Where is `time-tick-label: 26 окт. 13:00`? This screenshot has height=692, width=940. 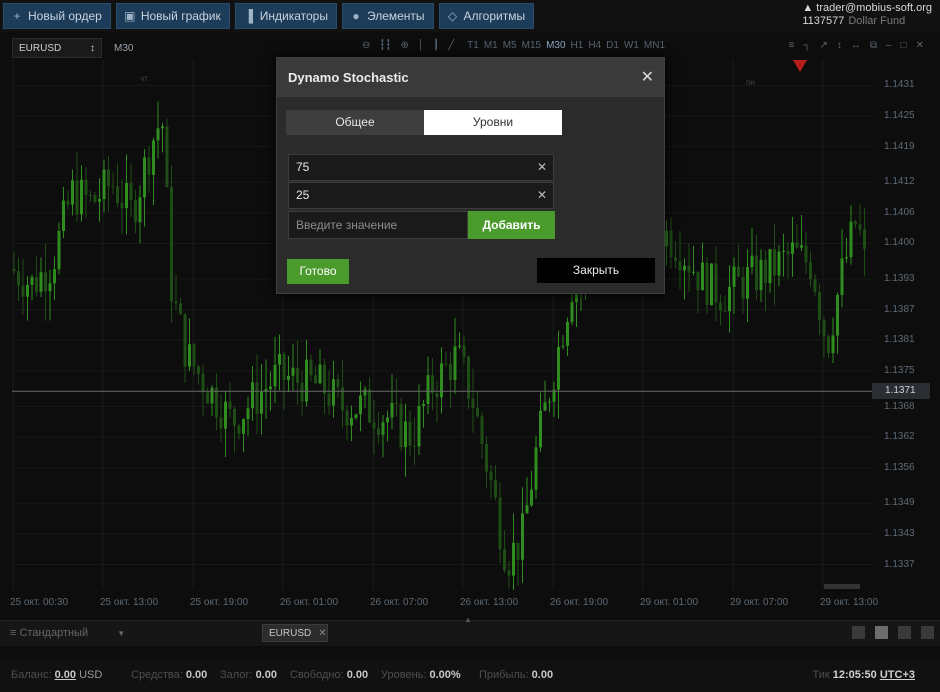
time-tick-label: 26 окт. 13:00 is located at coordinates (489, 602).